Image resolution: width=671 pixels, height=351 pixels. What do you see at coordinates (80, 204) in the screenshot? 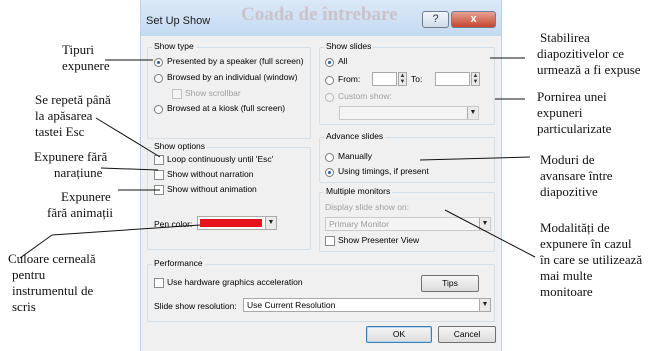
I see `annotation-anim: Expunere fără animații` at bounding box center [80, 204].